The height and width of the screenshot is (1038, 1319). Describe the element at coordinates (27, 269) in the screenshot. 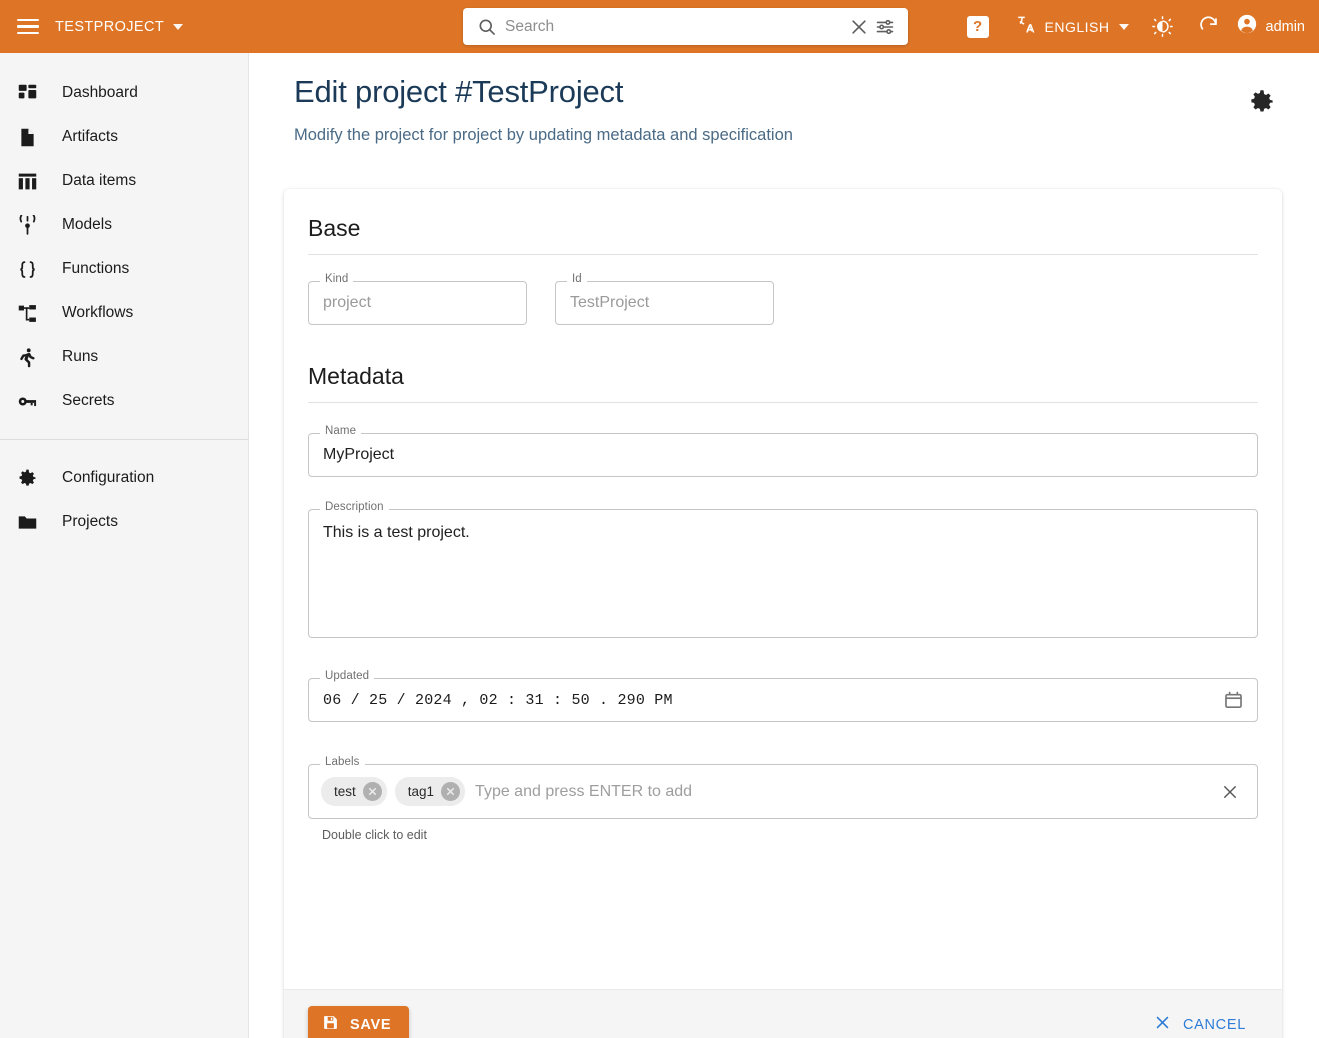

I see `braces-icon` at that location.